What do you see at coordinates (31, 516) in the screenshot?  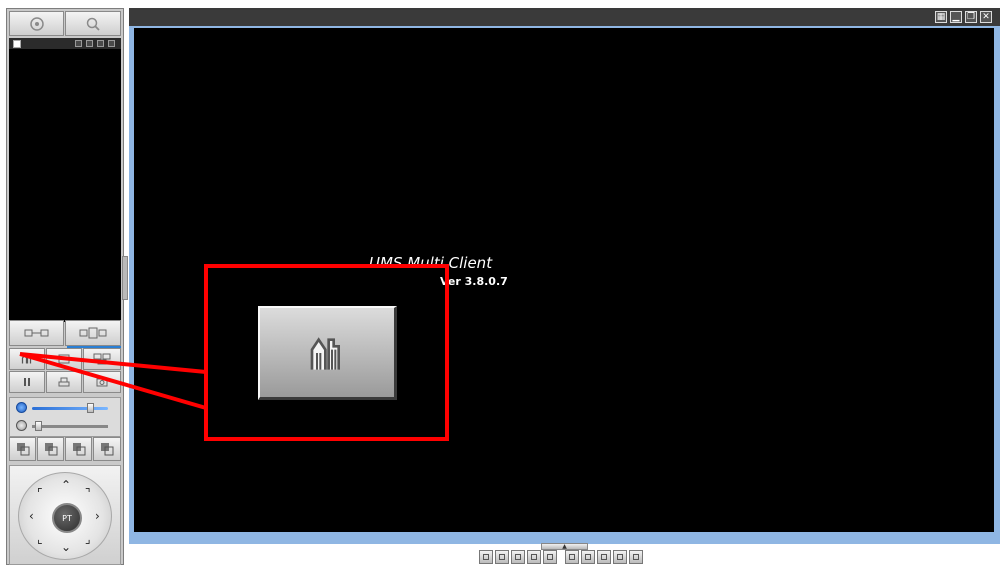 I see `ptz-left-icon: ‹` at bounding box center [31, 516].